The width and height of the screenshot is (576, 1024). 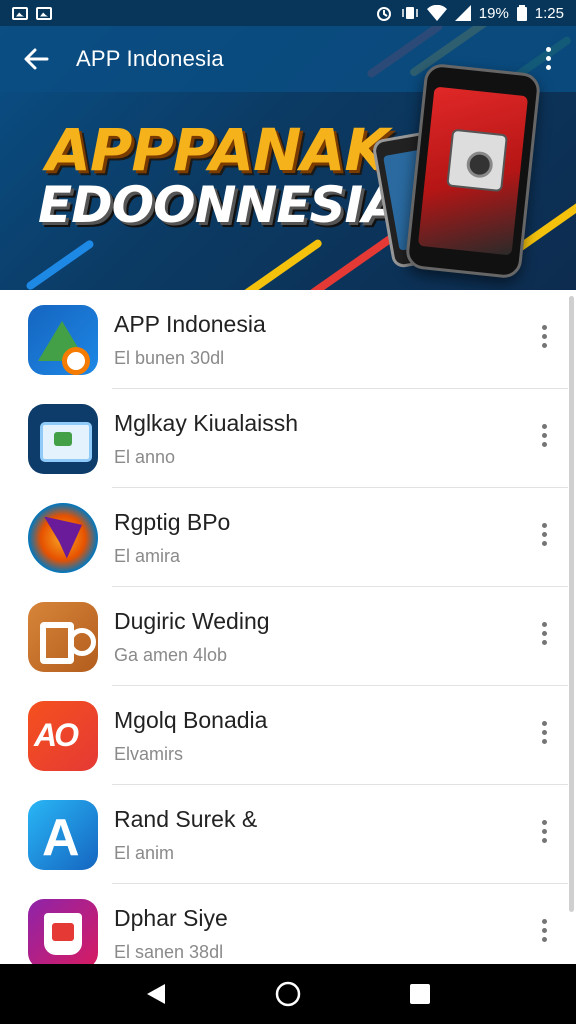 I want to click on phone-illustration, so click(x=473, y=171).